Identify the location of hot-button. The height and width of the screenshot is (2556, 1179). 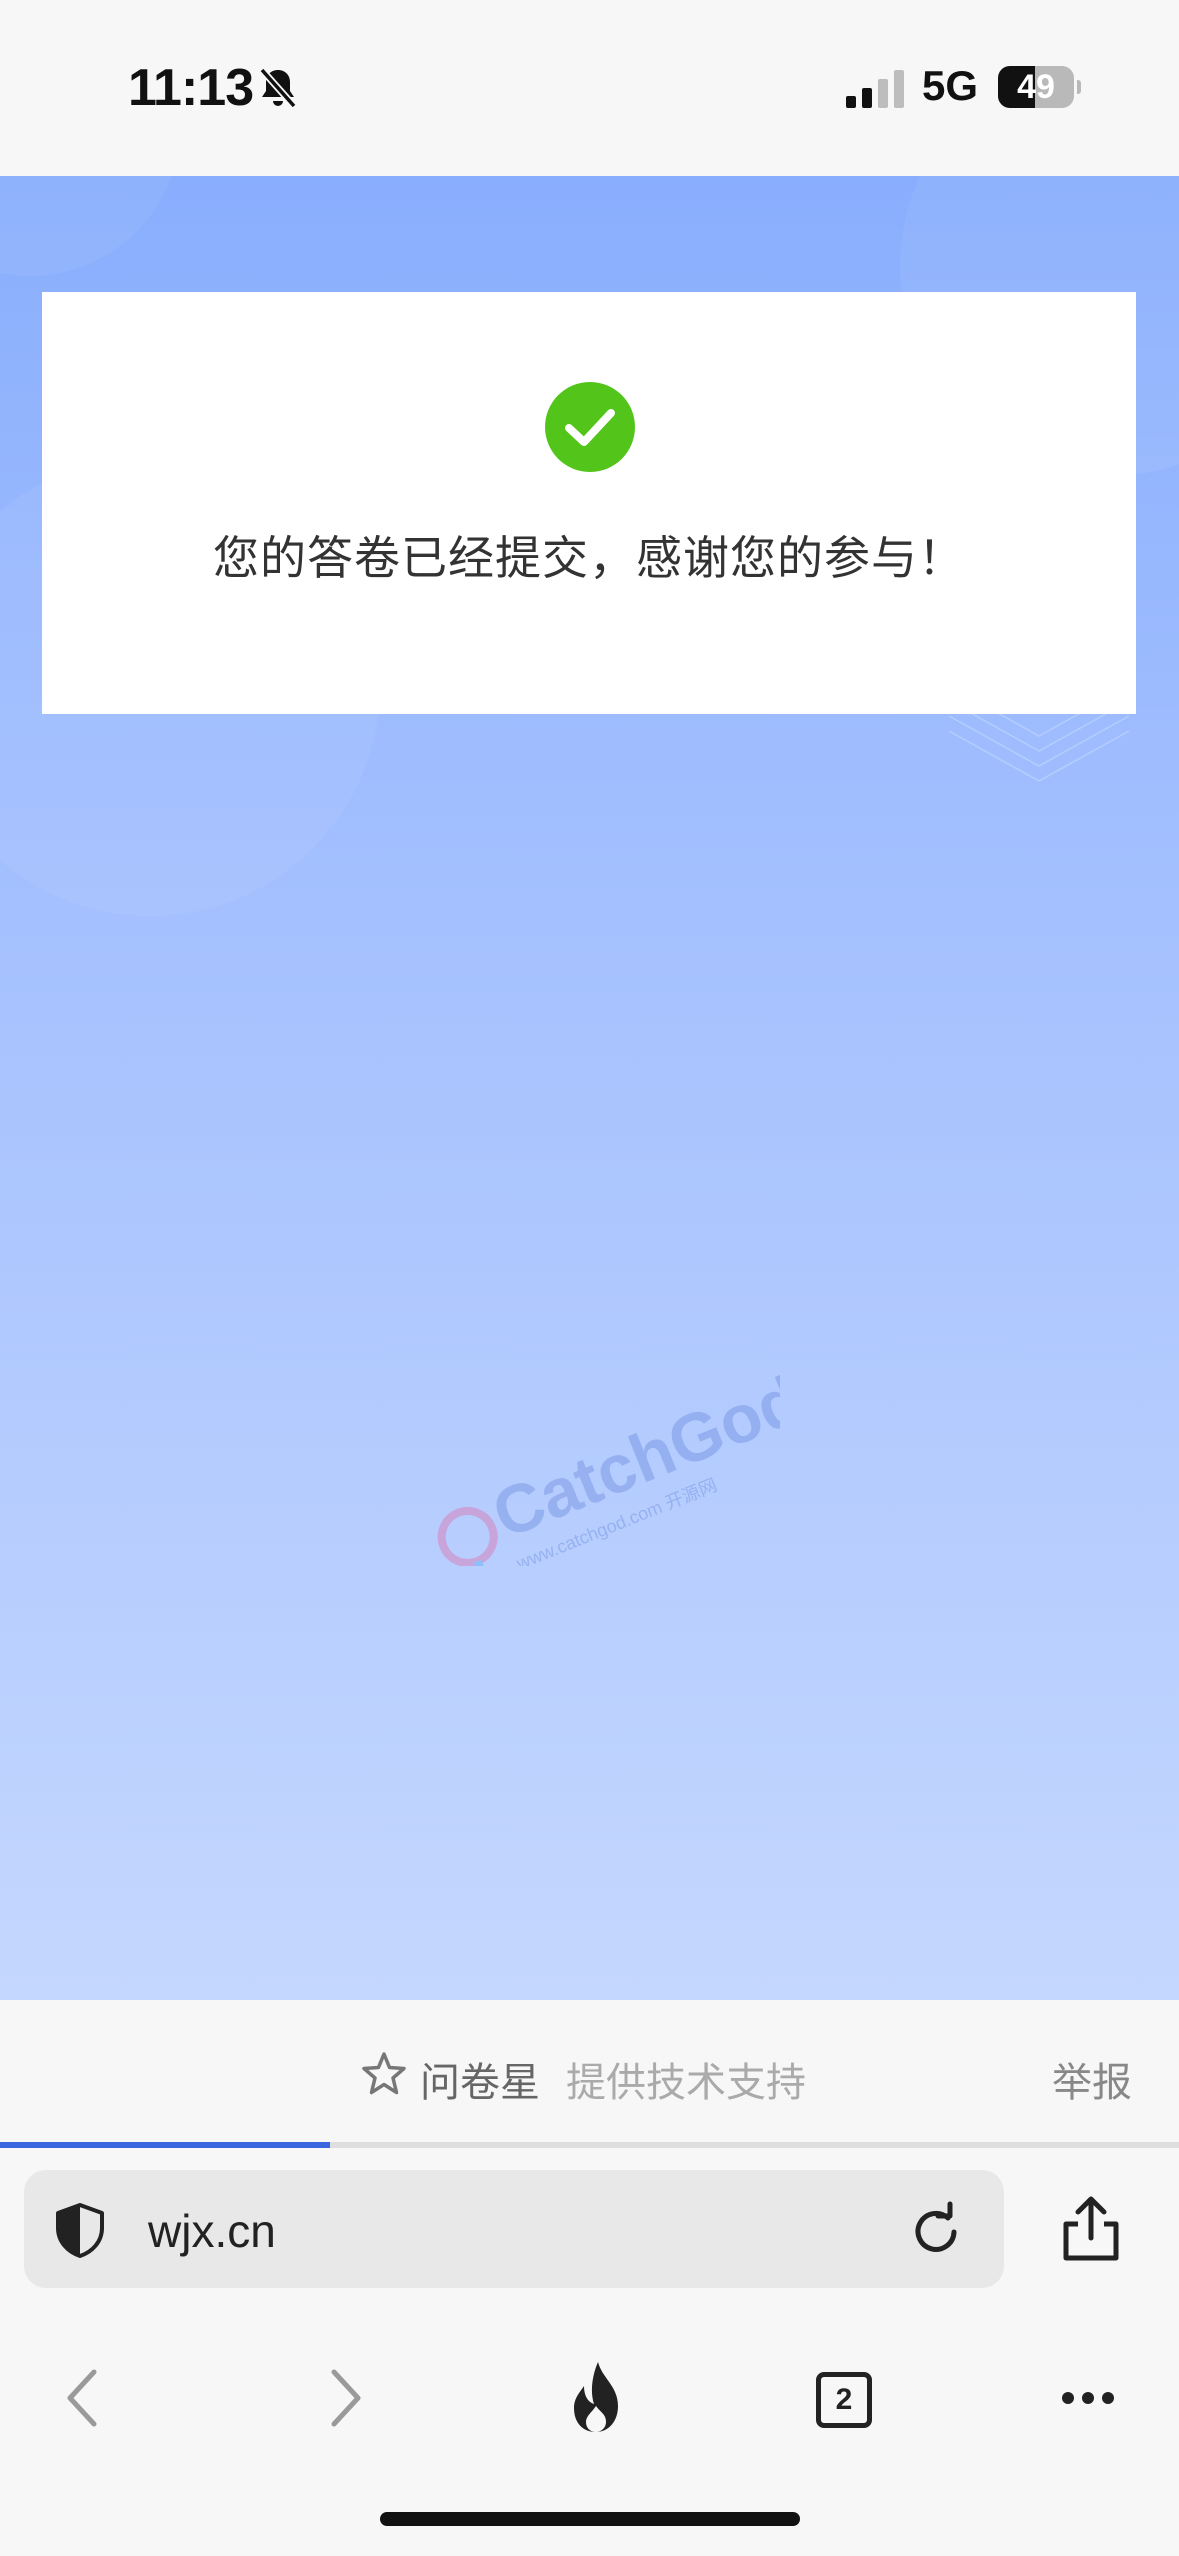
(596, 2398).